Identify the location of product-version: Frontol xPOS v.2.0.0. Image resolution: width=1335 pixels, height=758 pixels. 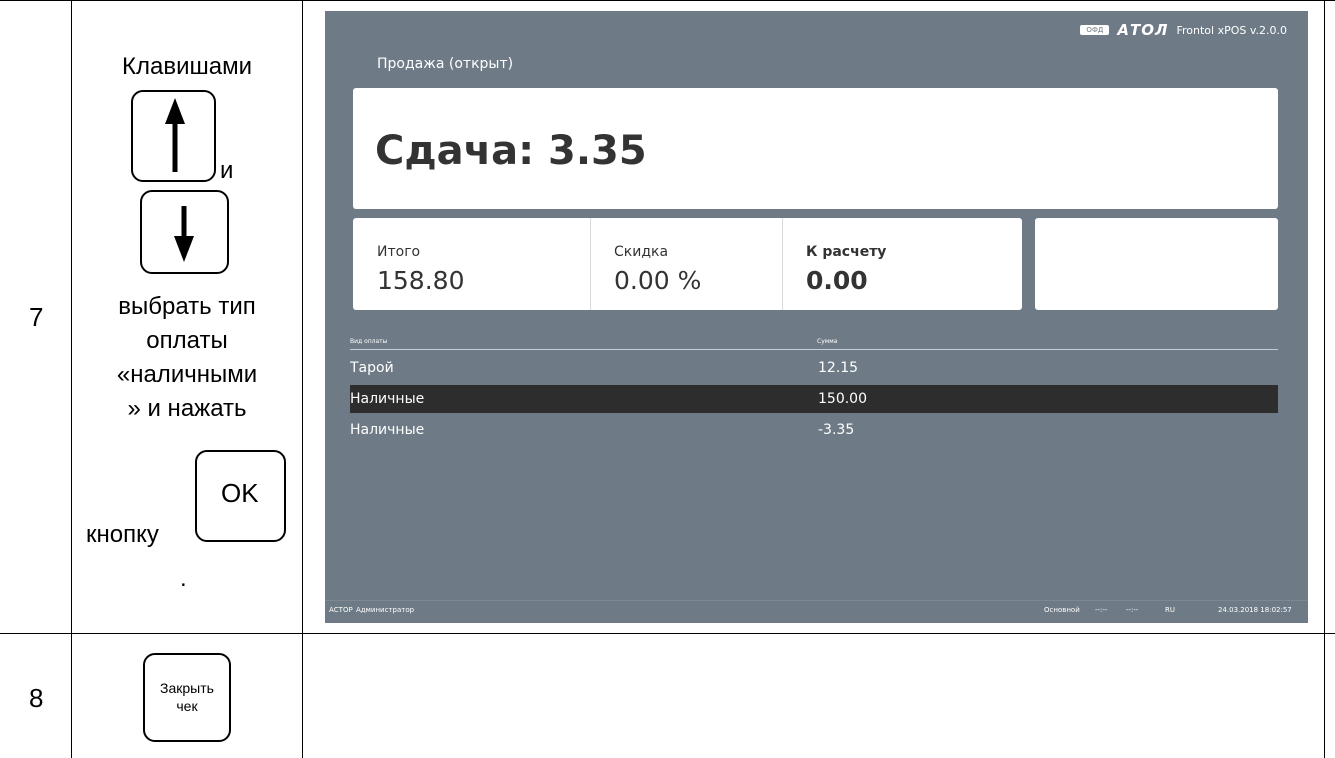
(1231, 30).